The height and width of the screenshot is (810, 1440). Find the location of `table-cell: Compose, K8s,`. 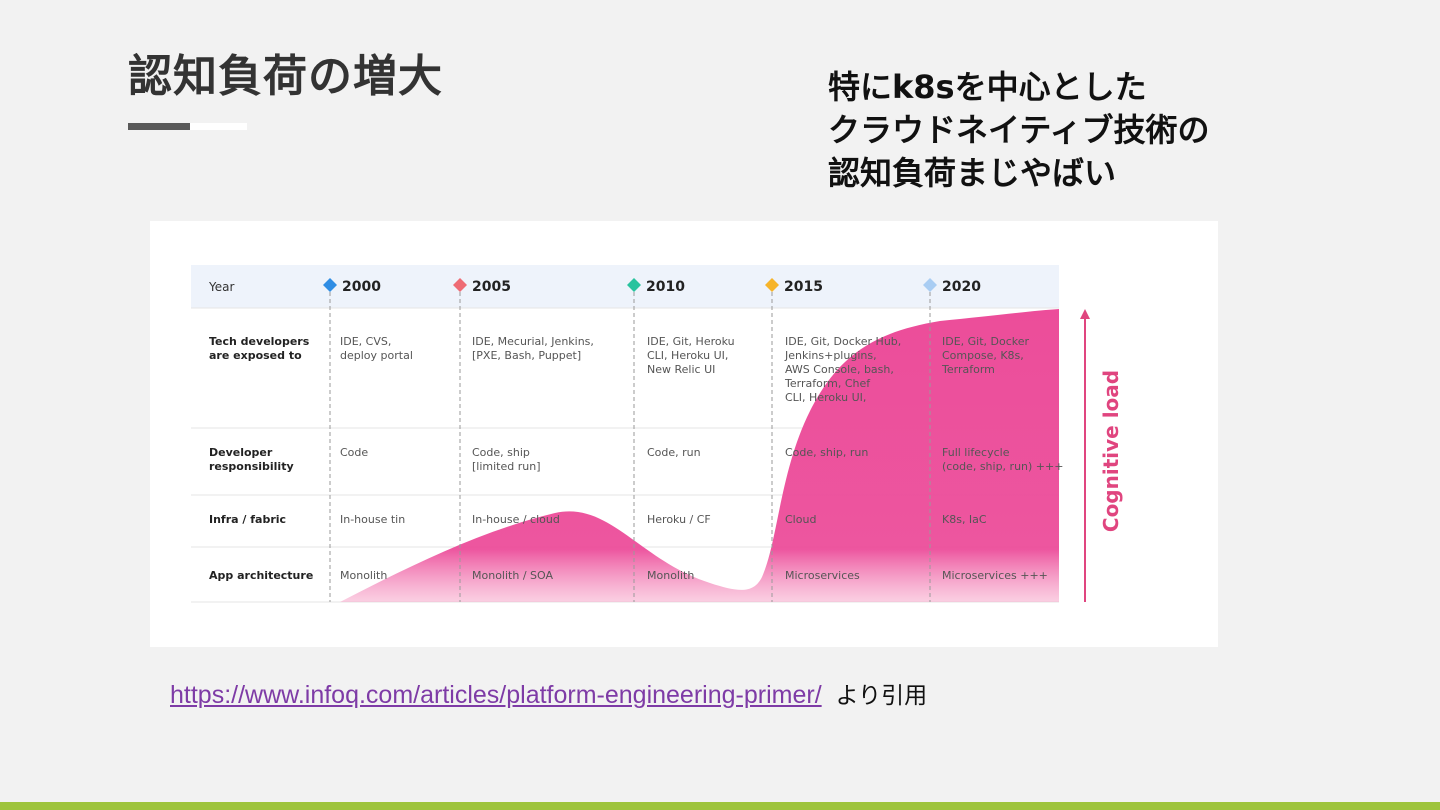

table-cell: Compose, K8s, is located at coordinates (983, 355).